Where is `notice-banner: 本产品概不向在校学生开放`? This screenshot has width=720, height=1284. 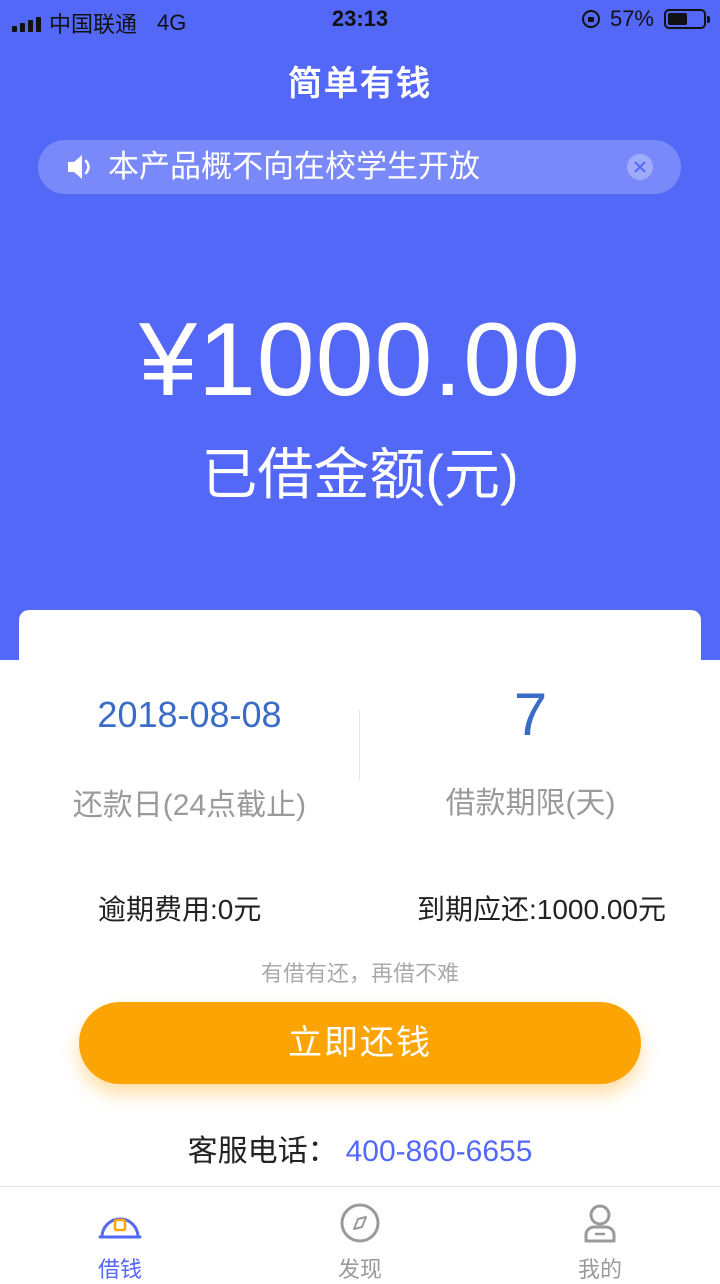 notice-banner: 本产品概不向在校学生开放 is located at coordinates (359, 167).